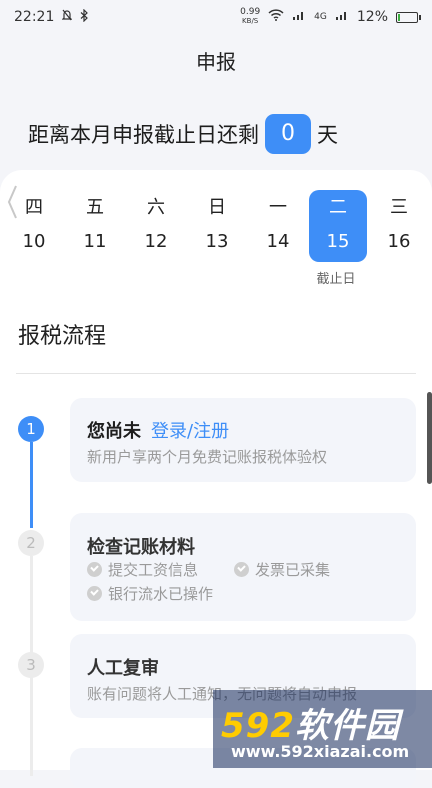 This screenshot has width=432, height=788. What do you see at coordinates (338, 241) in the screenshot?
I see `date-label: 15` at bounding box center [338, 241].